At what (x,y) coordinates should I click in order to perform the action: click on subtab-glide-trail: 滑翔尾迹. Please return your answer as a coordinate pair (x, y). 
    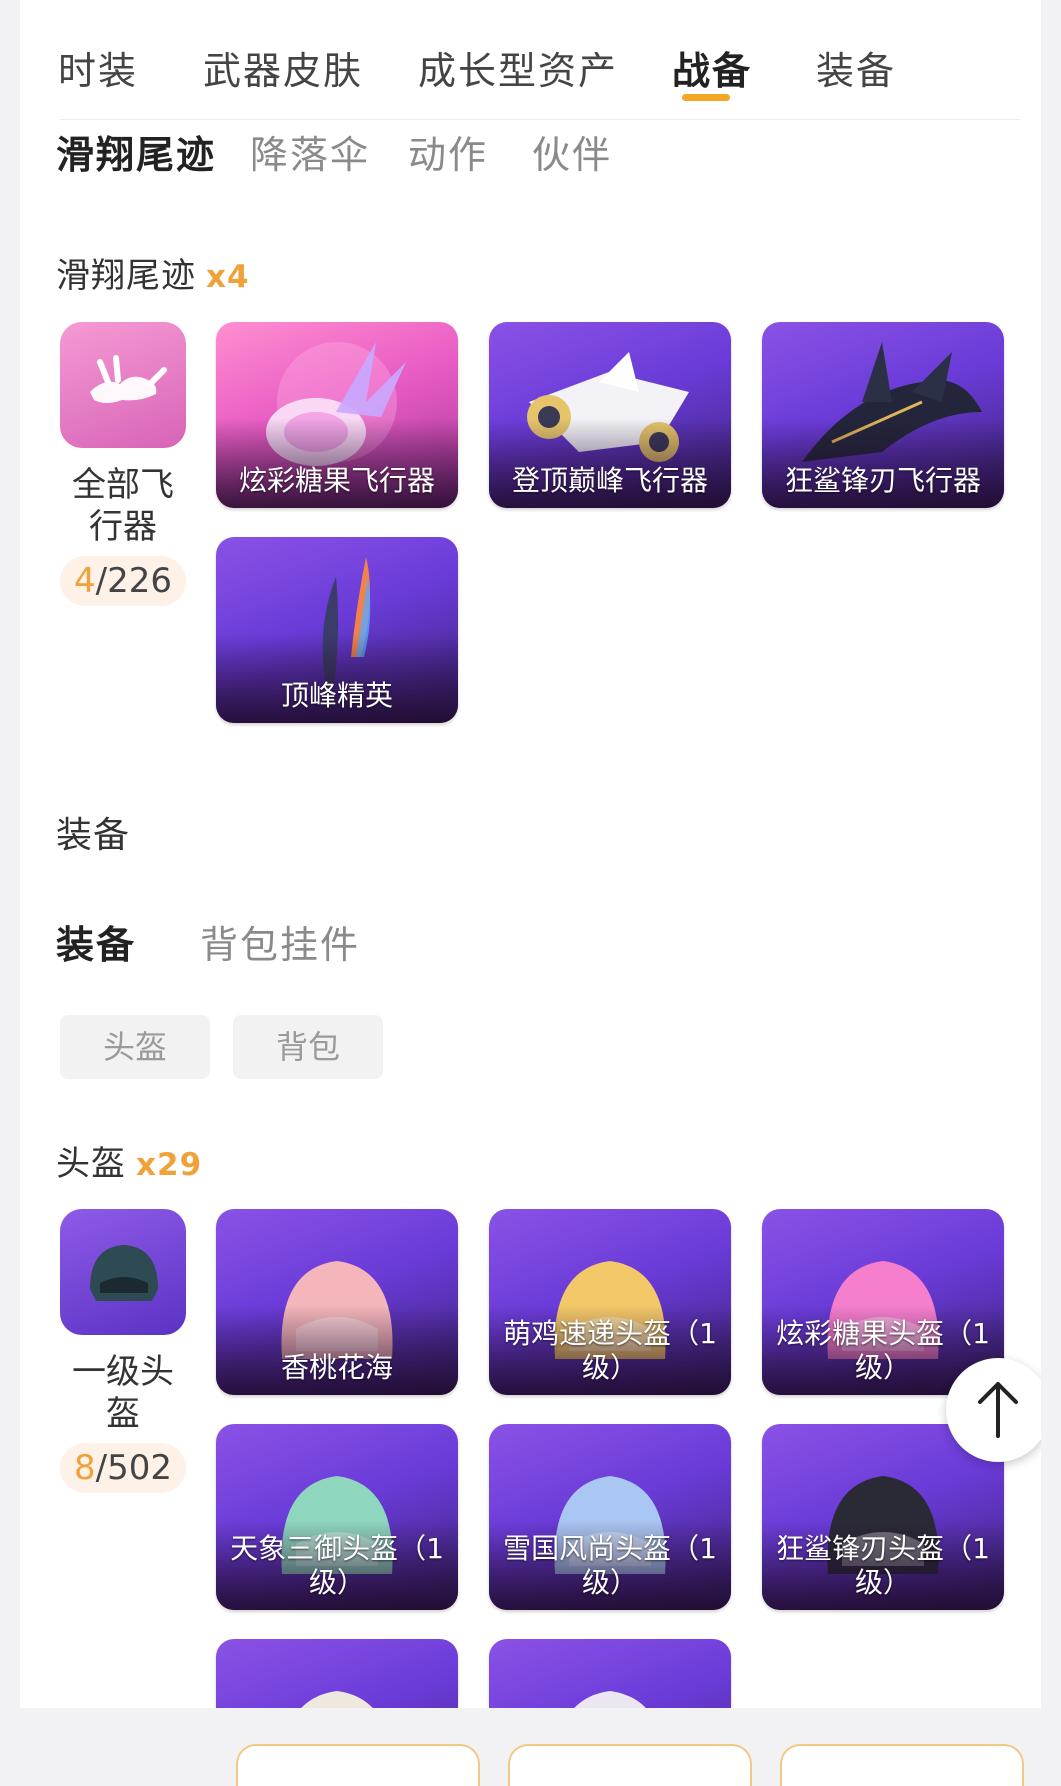
    Looking at the image, I should click on (136, 151).